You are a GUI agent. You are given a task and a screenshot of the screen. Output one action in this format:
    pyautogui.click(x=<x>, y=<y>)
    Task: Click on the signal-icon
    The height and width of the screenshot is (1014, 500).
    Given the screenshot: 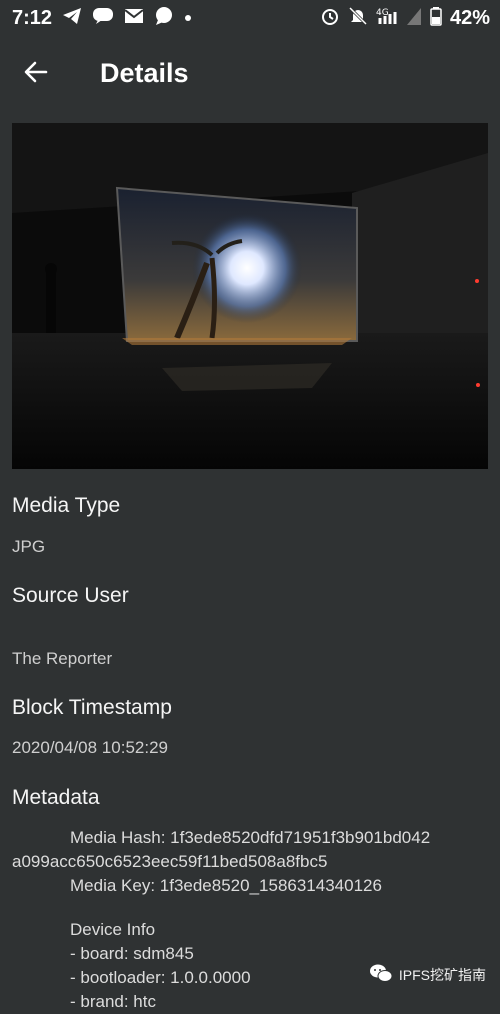 What is the action you would take?
    pyautogui.click(x=414, y=18)
    